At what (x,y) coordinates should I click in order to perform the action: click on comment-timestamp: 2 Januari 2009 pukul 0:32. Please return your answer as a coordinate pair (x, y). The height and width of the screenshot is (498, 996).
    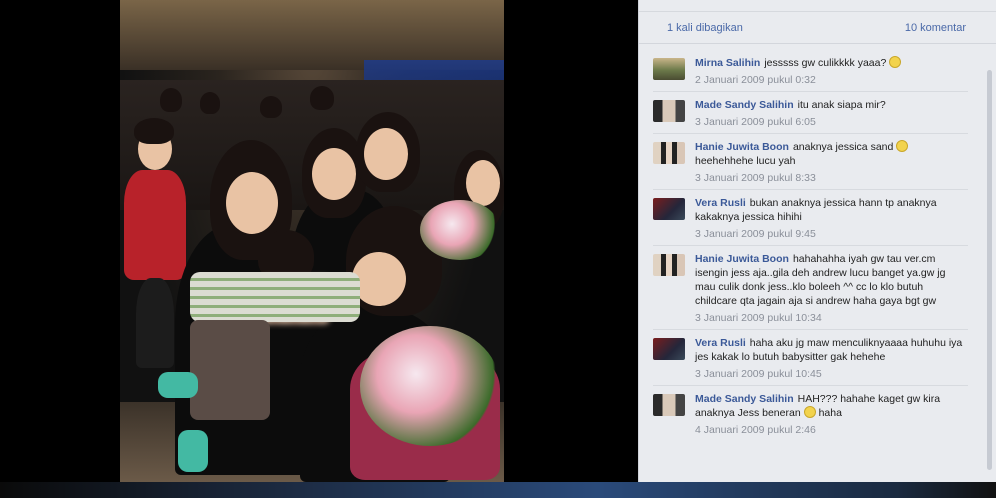
    Looking at the image, I should click on (831, 80).